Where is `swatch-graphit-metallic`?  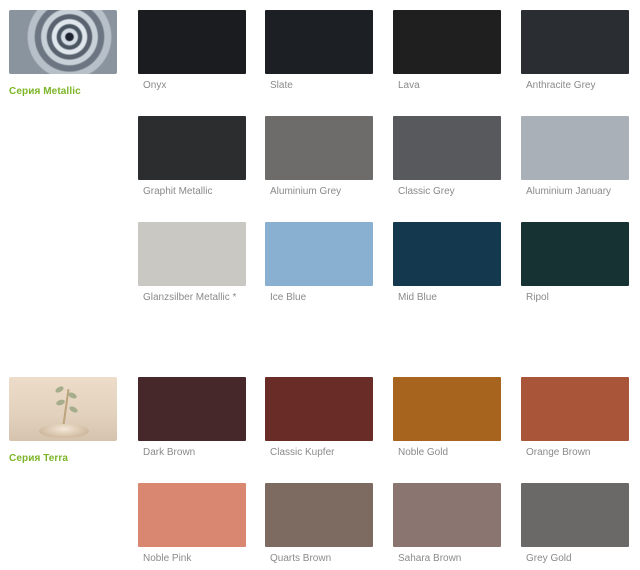
swatch-graphit-metallic is located at coordinates (192, 148).